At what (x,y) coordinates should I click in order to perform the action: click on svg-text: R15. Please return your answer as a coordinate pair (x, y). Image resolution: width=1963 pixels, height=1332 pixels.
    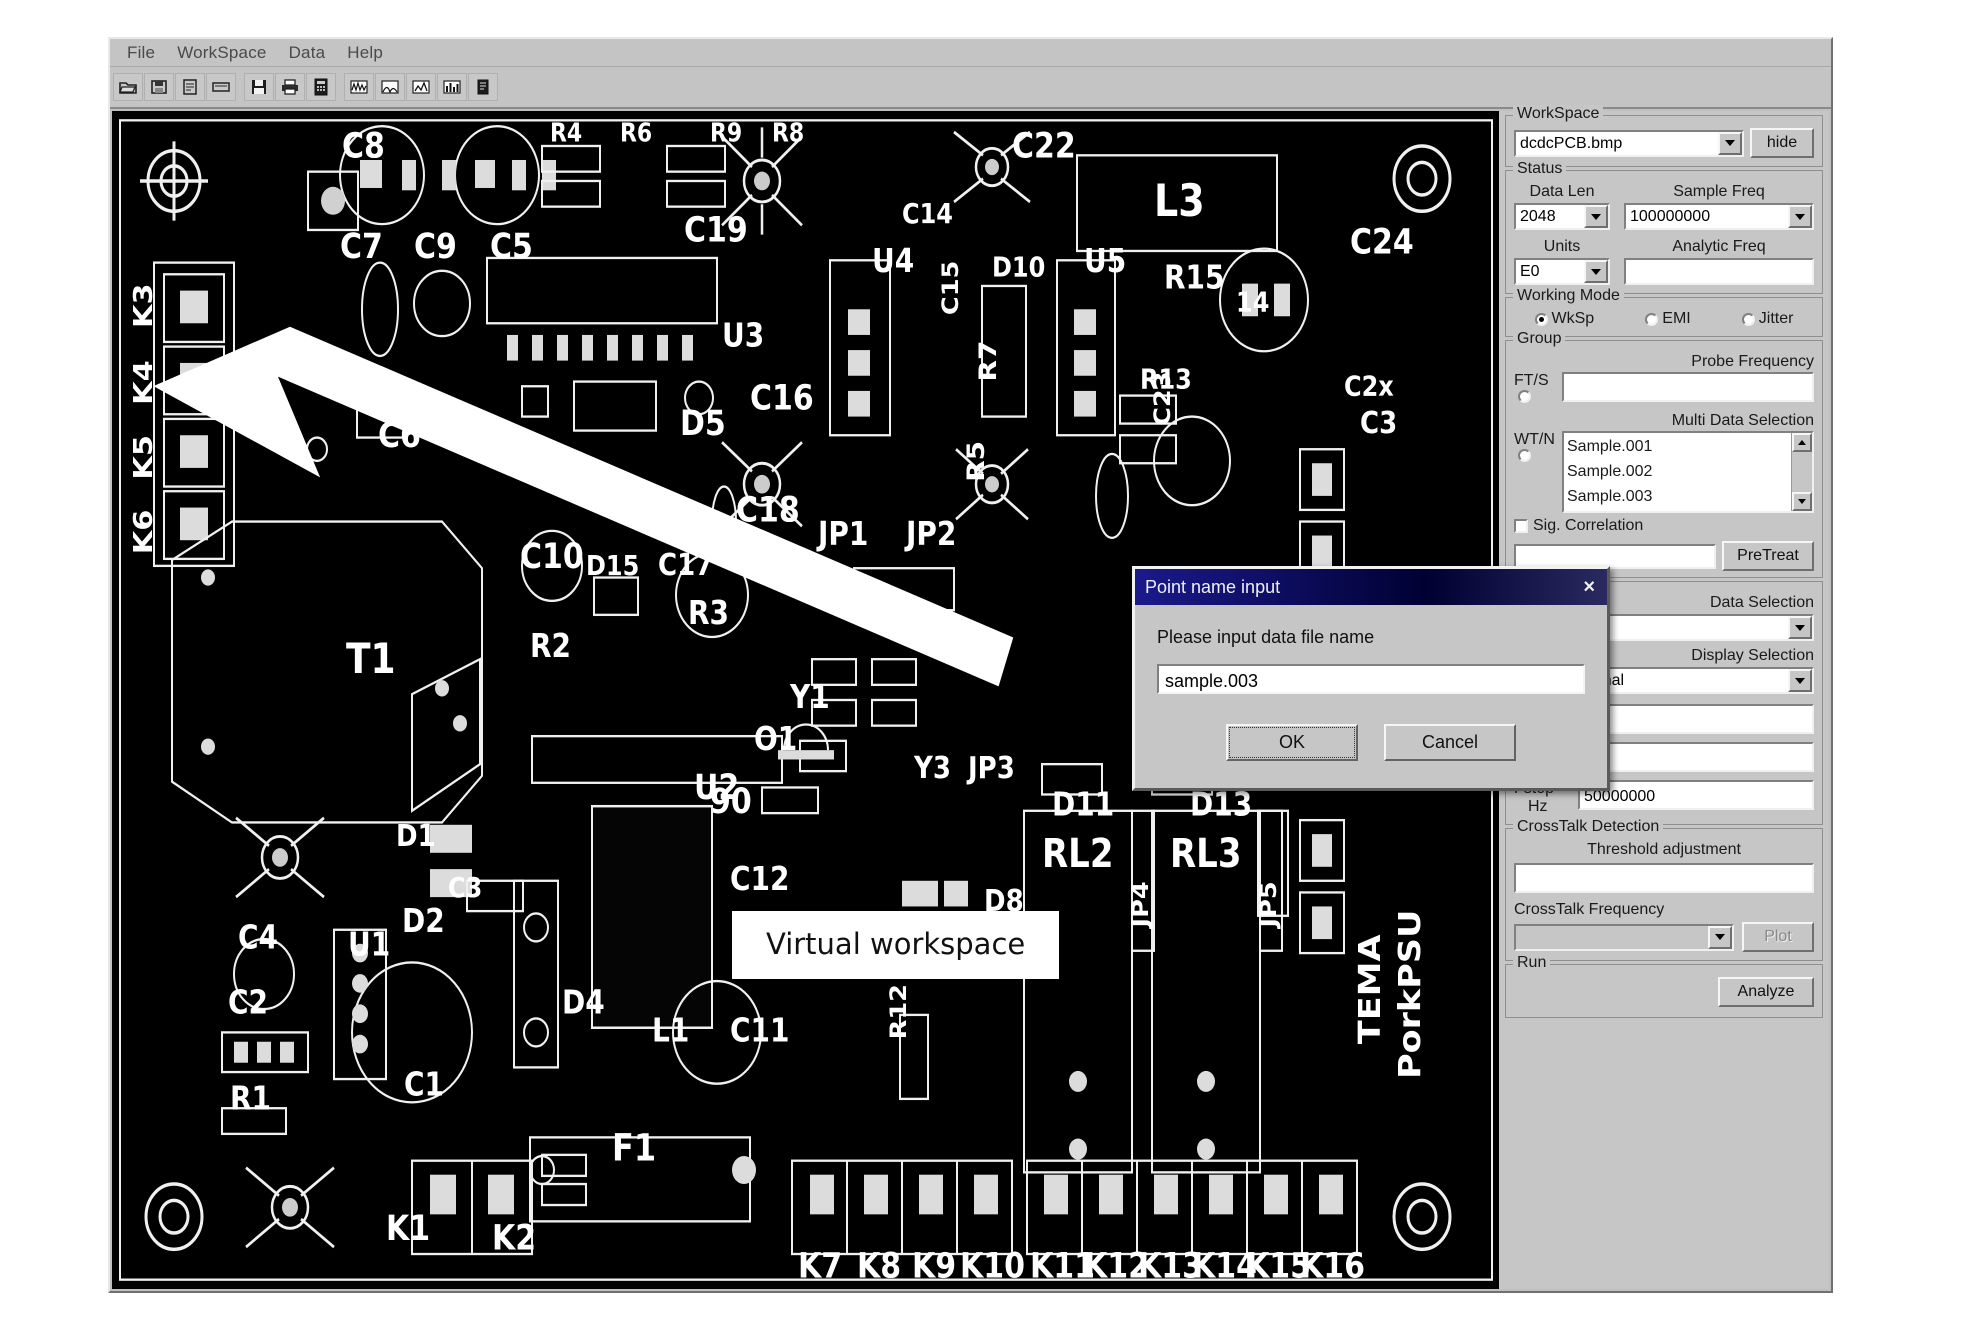
    Looking at the image, I should click on (1194, 278).